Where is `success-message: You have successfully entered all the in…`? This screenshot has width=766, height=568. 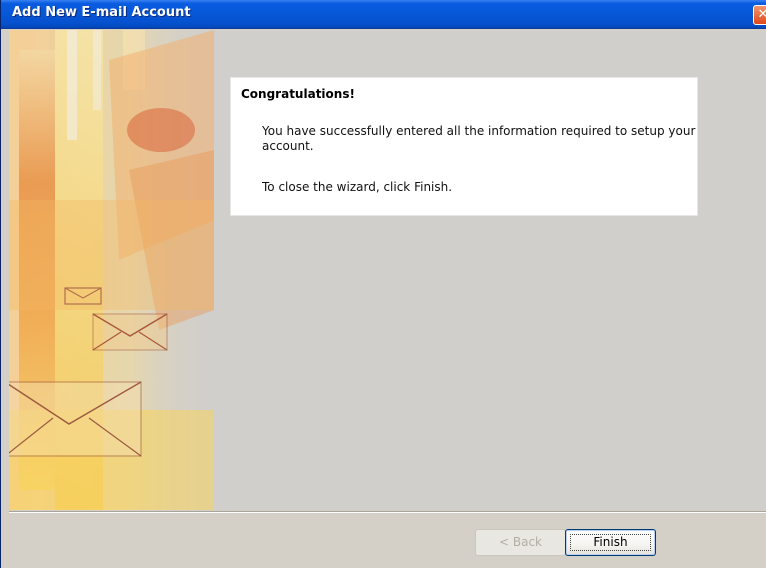
success-message: You have successfully entered all the in… is located at coordinates (479, 138).